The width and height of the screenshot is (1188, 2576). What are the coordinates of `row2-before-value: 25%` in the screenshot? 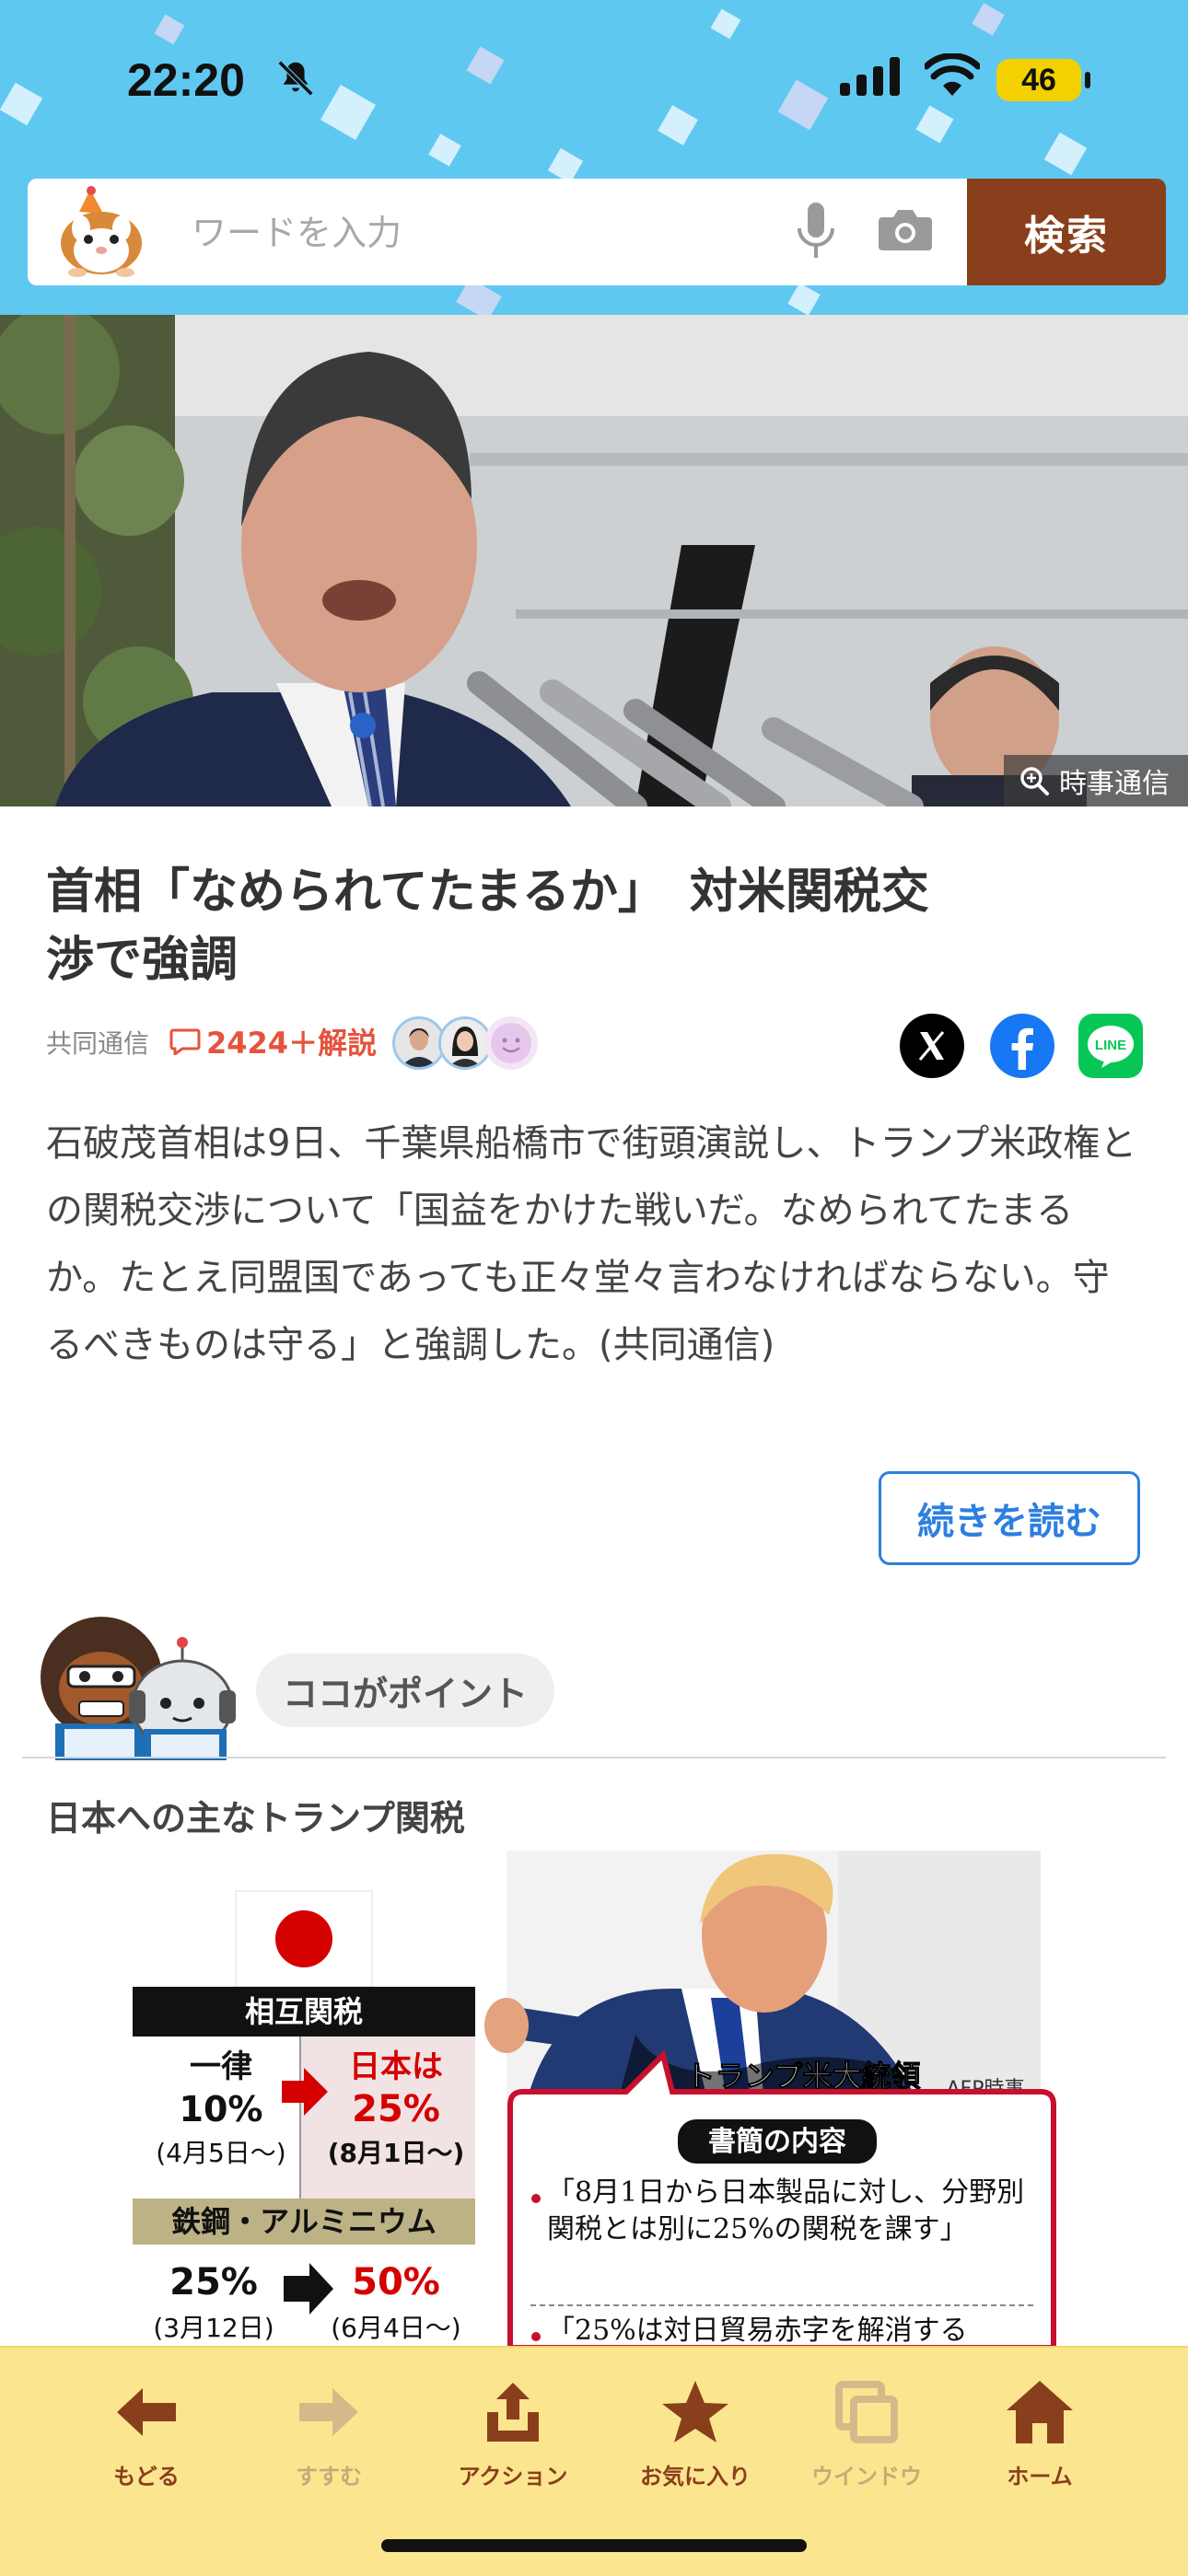 It's located at (213, 2282).